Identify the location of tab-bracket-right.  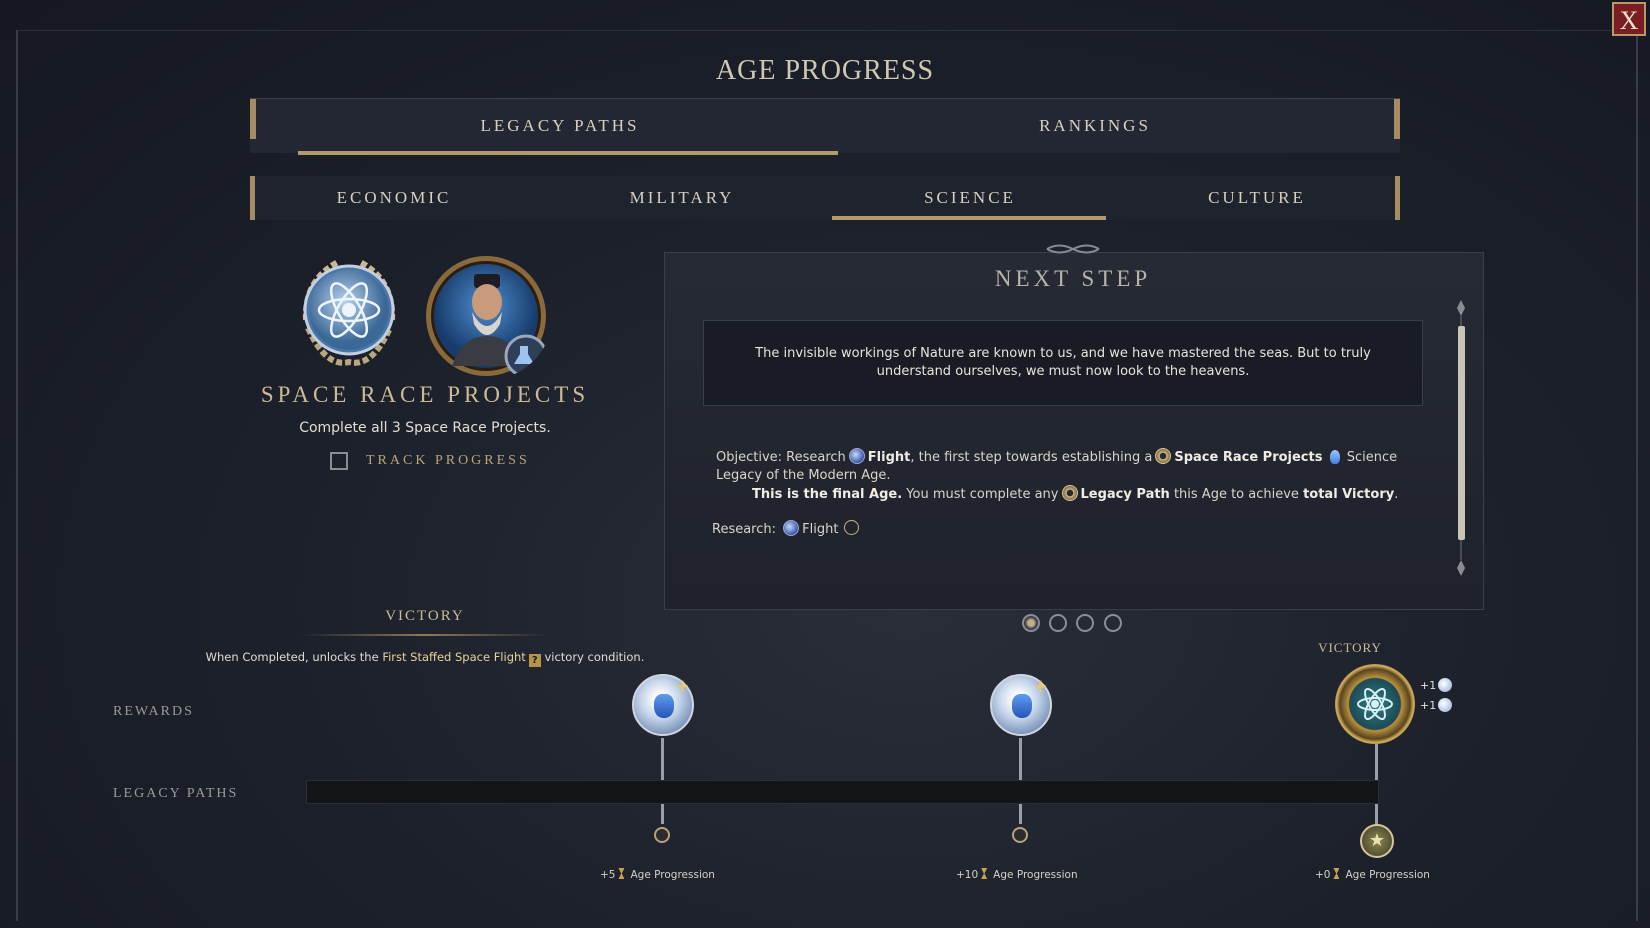
(1397, 119).